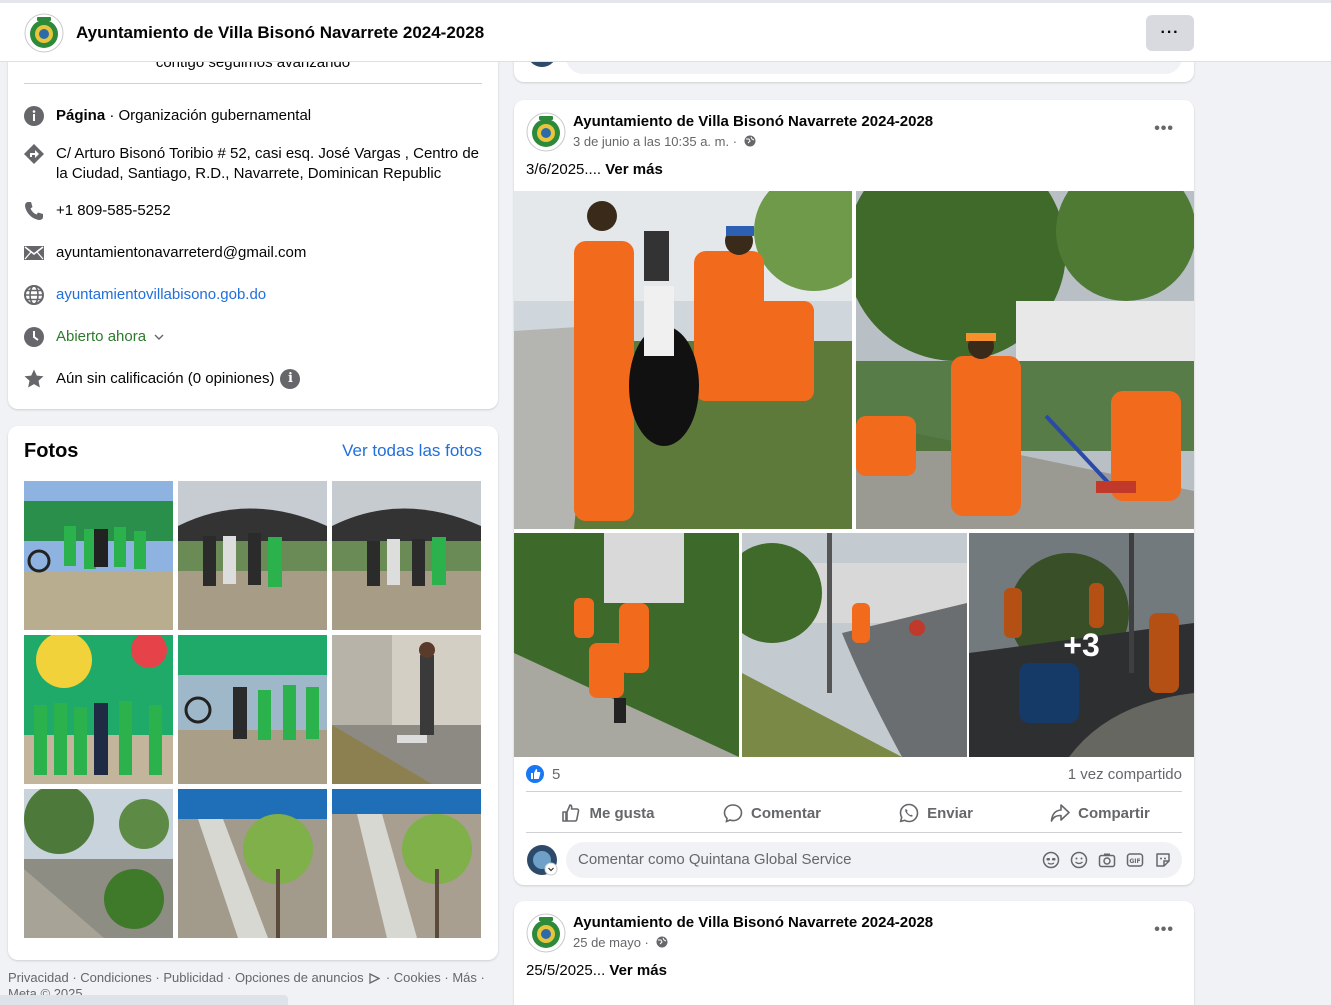  I want to click on like-button: Me gusta, so click(608, 813).